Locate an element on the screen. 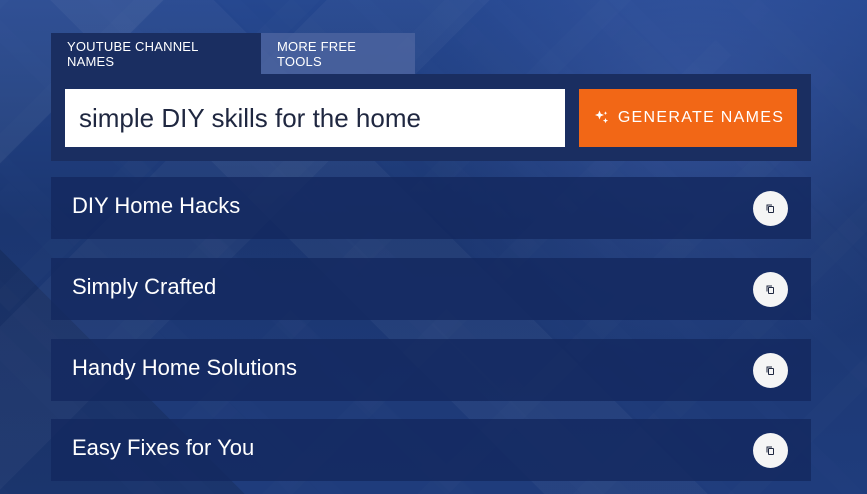 This screenshot has height=494, width=867. result-label-2: Simply Crafted is located at coordinates (144, 286).